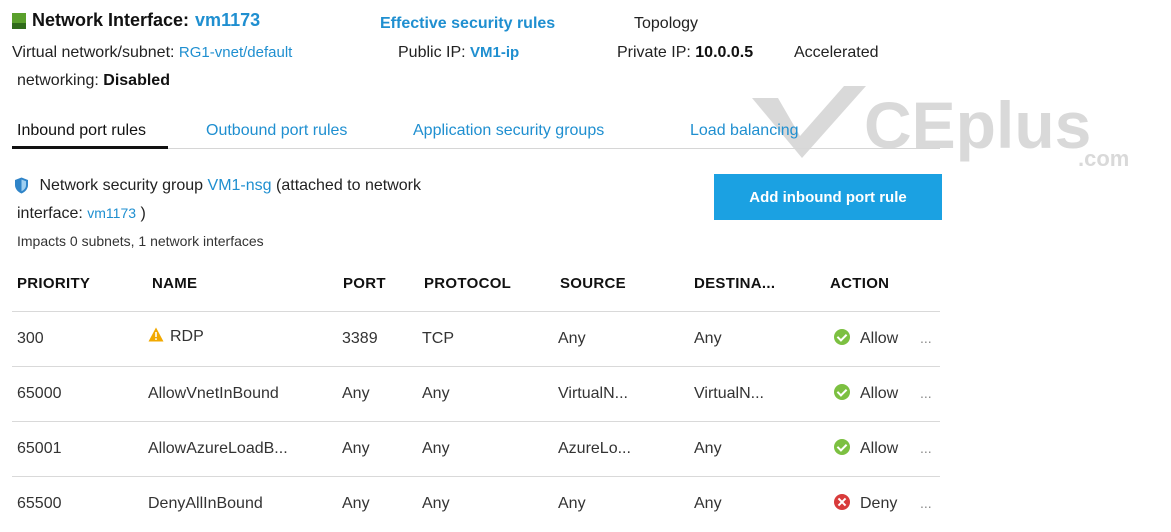 The image size is (1171, 532). I want to click on accelerated-label: Accelerated, so click(836, 52).